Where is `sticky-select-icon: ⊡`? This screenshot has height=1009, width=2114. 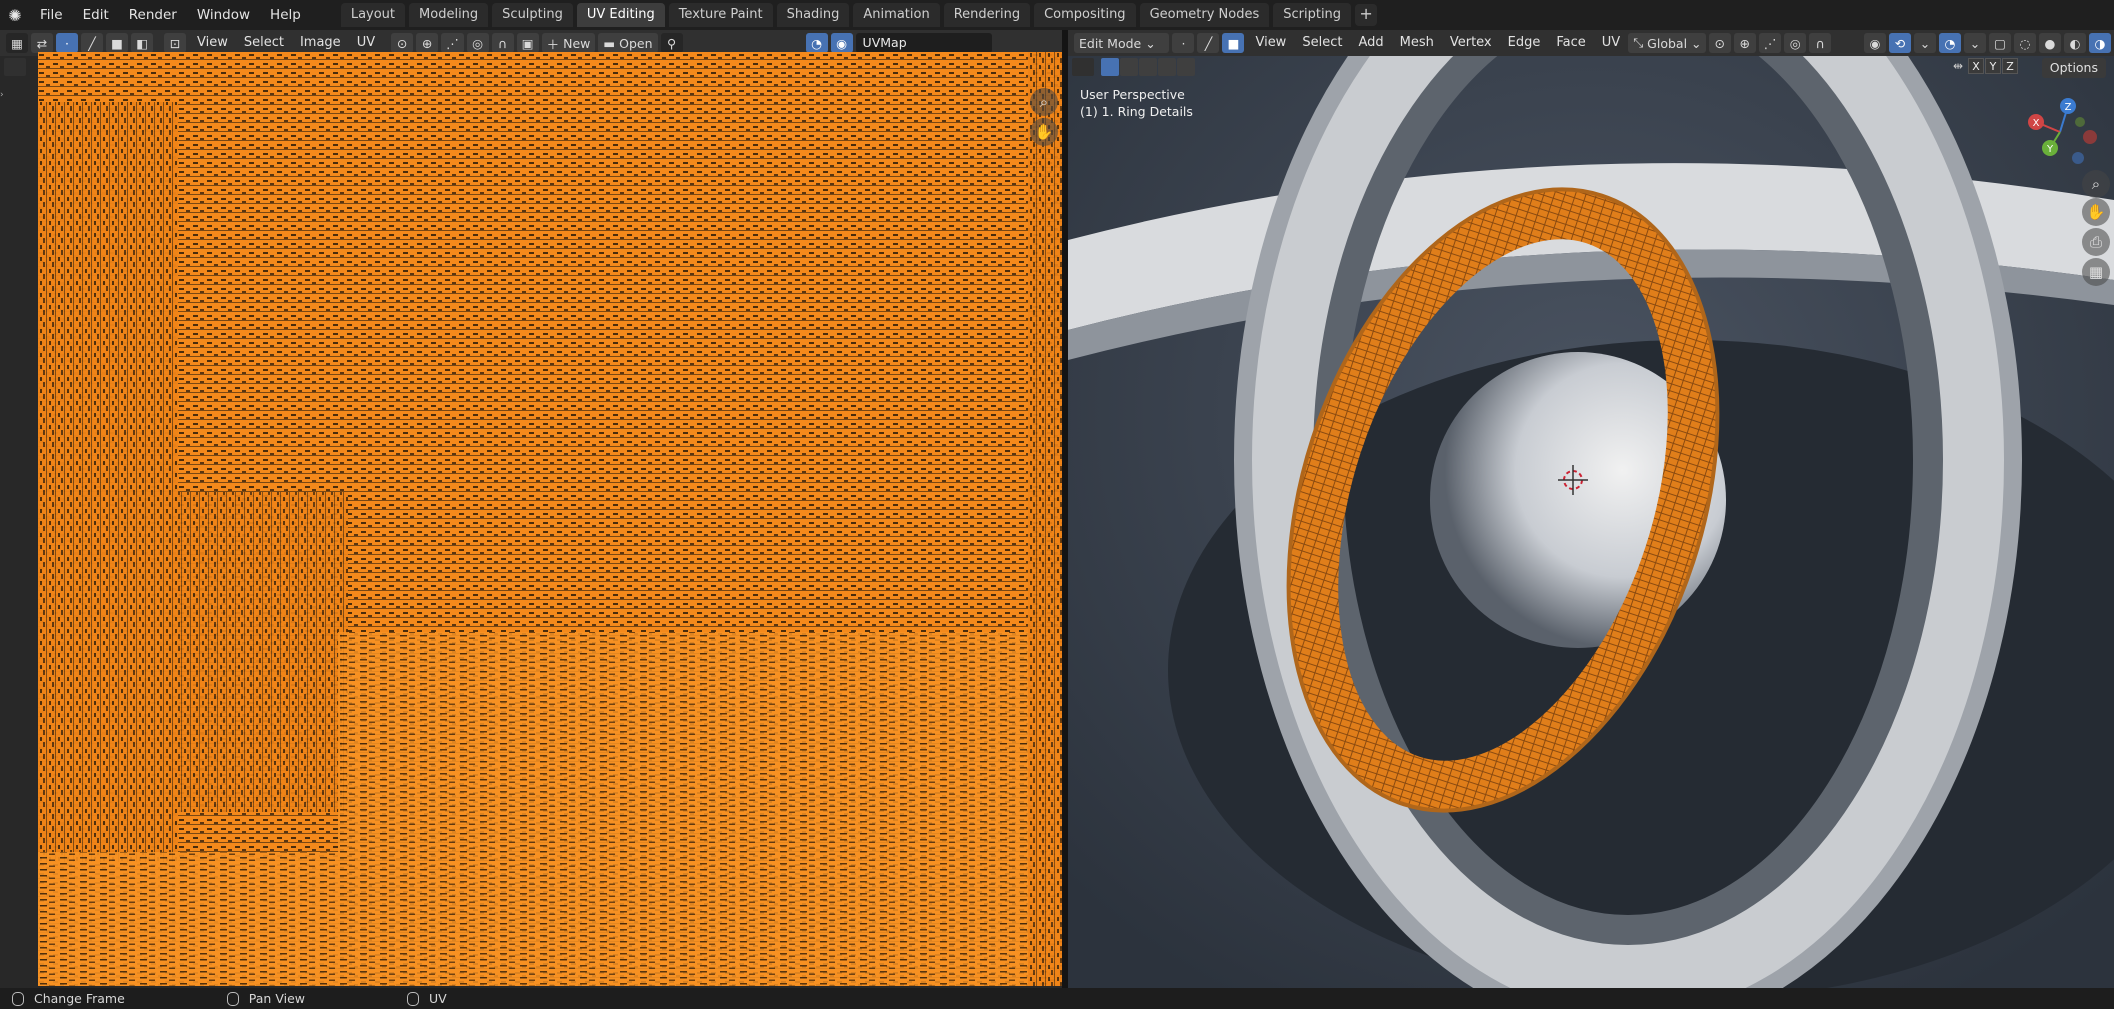
sticky-select-icon: ⊡ is located at coordinates (175, 43).